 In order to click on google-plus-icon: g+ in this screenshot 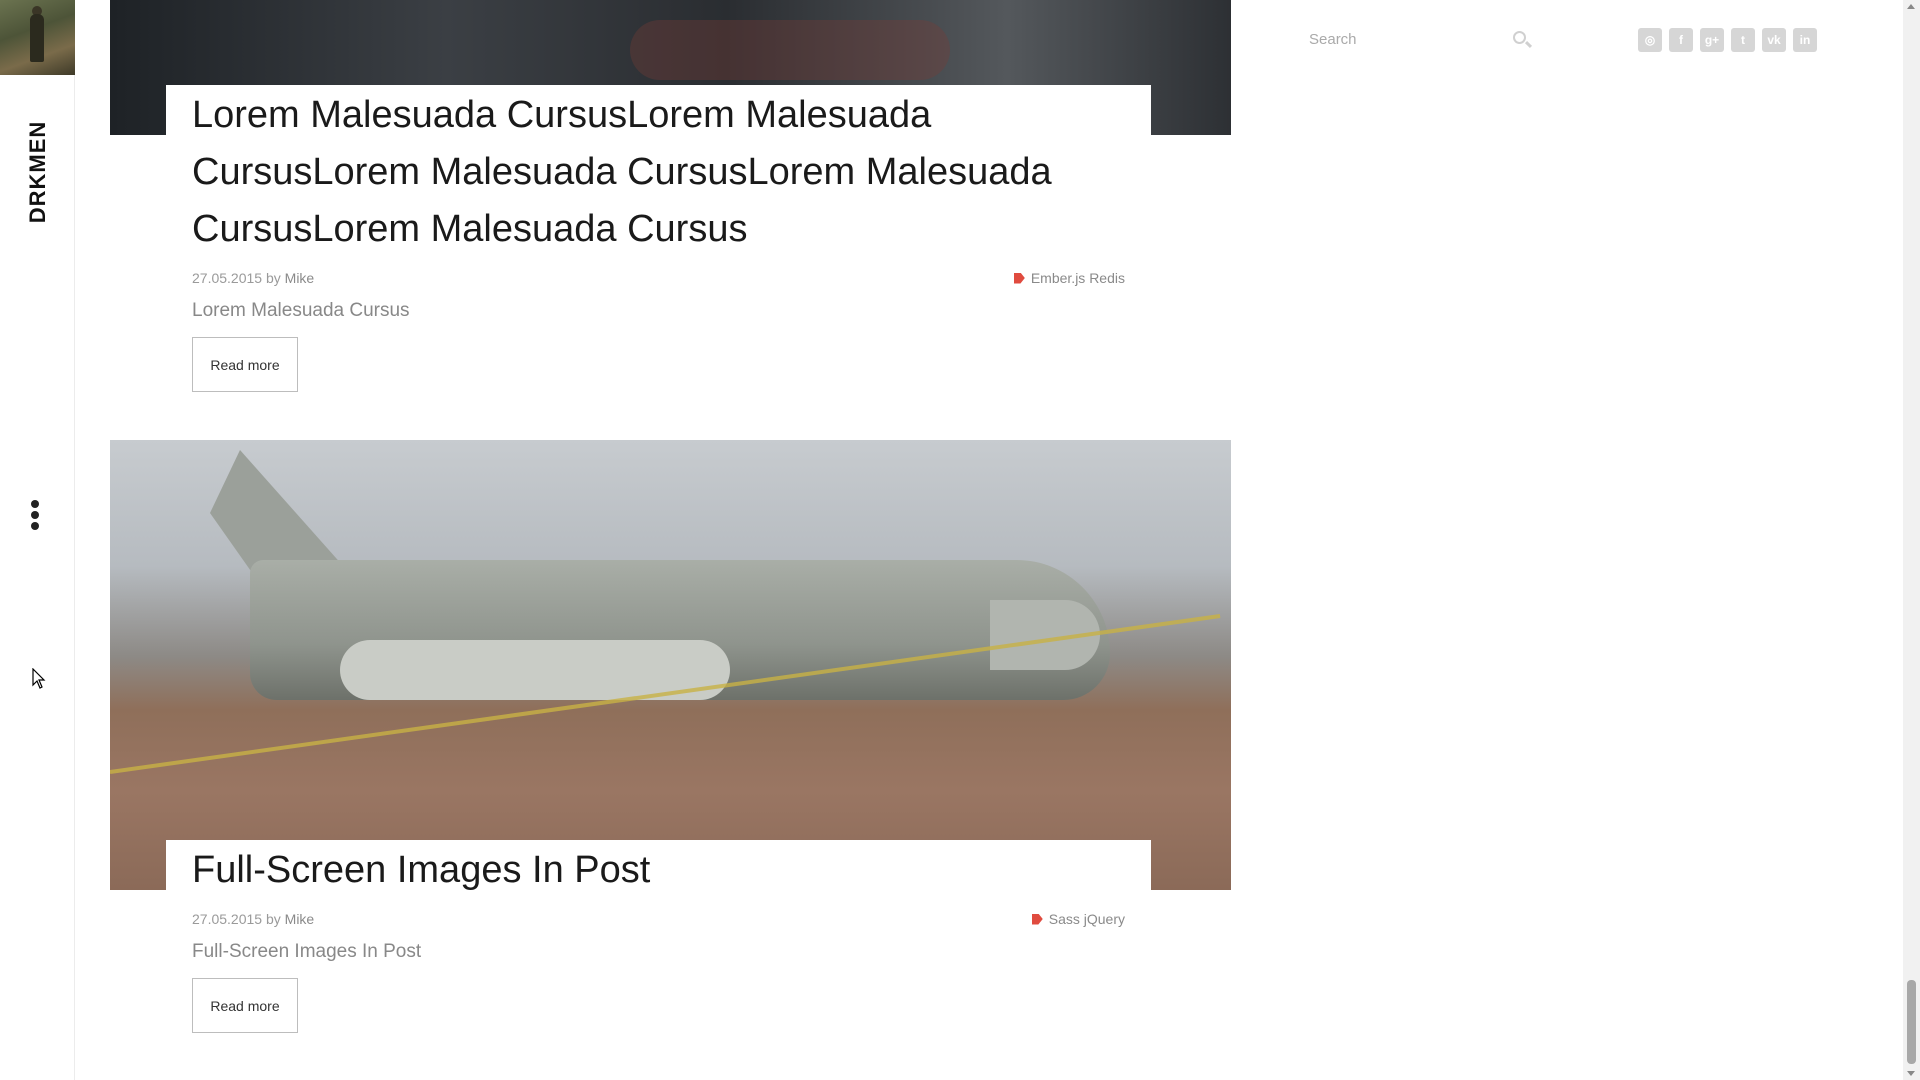, I will do `click(1712, 40)`.